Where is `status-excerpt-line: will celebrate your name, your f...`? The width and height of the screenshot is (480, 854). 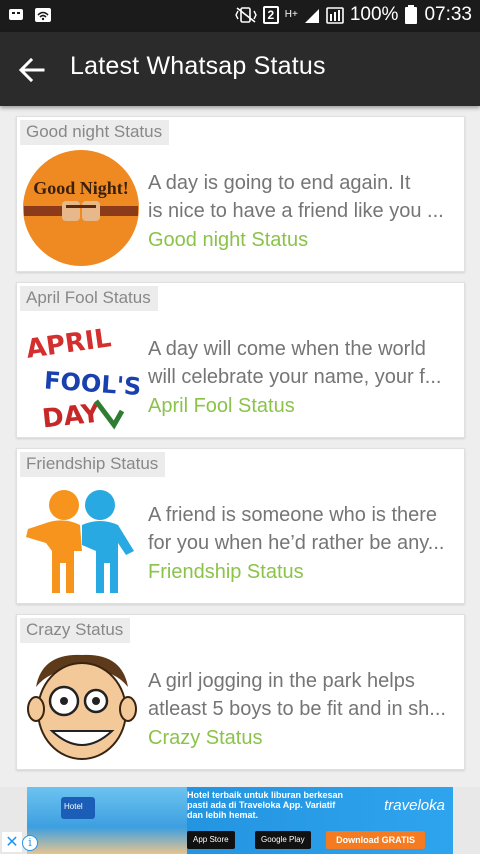 status-excerpt-line: will celebrate your name, your f... is located at coordinates (295, 377).